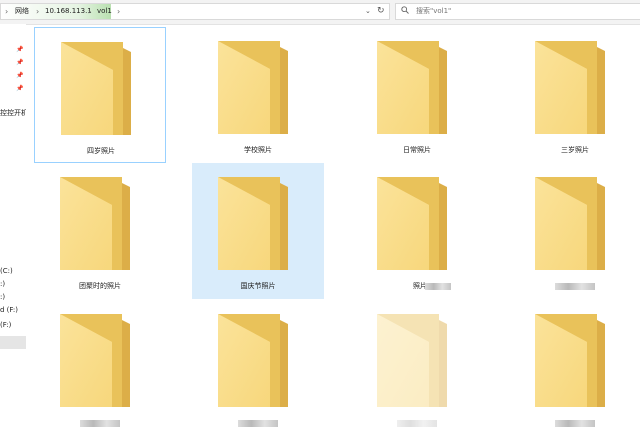  Describe the element at coordinates (517, 11) in the screenshot. I see `search-box: 搜索"vol1"` at that location.